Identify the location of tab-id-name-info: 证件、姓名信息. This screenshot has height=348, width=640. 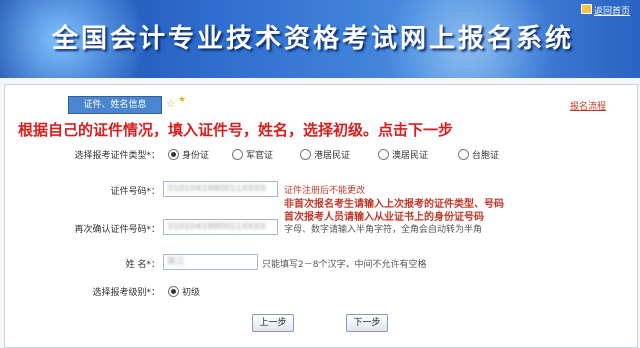
(115, 105).